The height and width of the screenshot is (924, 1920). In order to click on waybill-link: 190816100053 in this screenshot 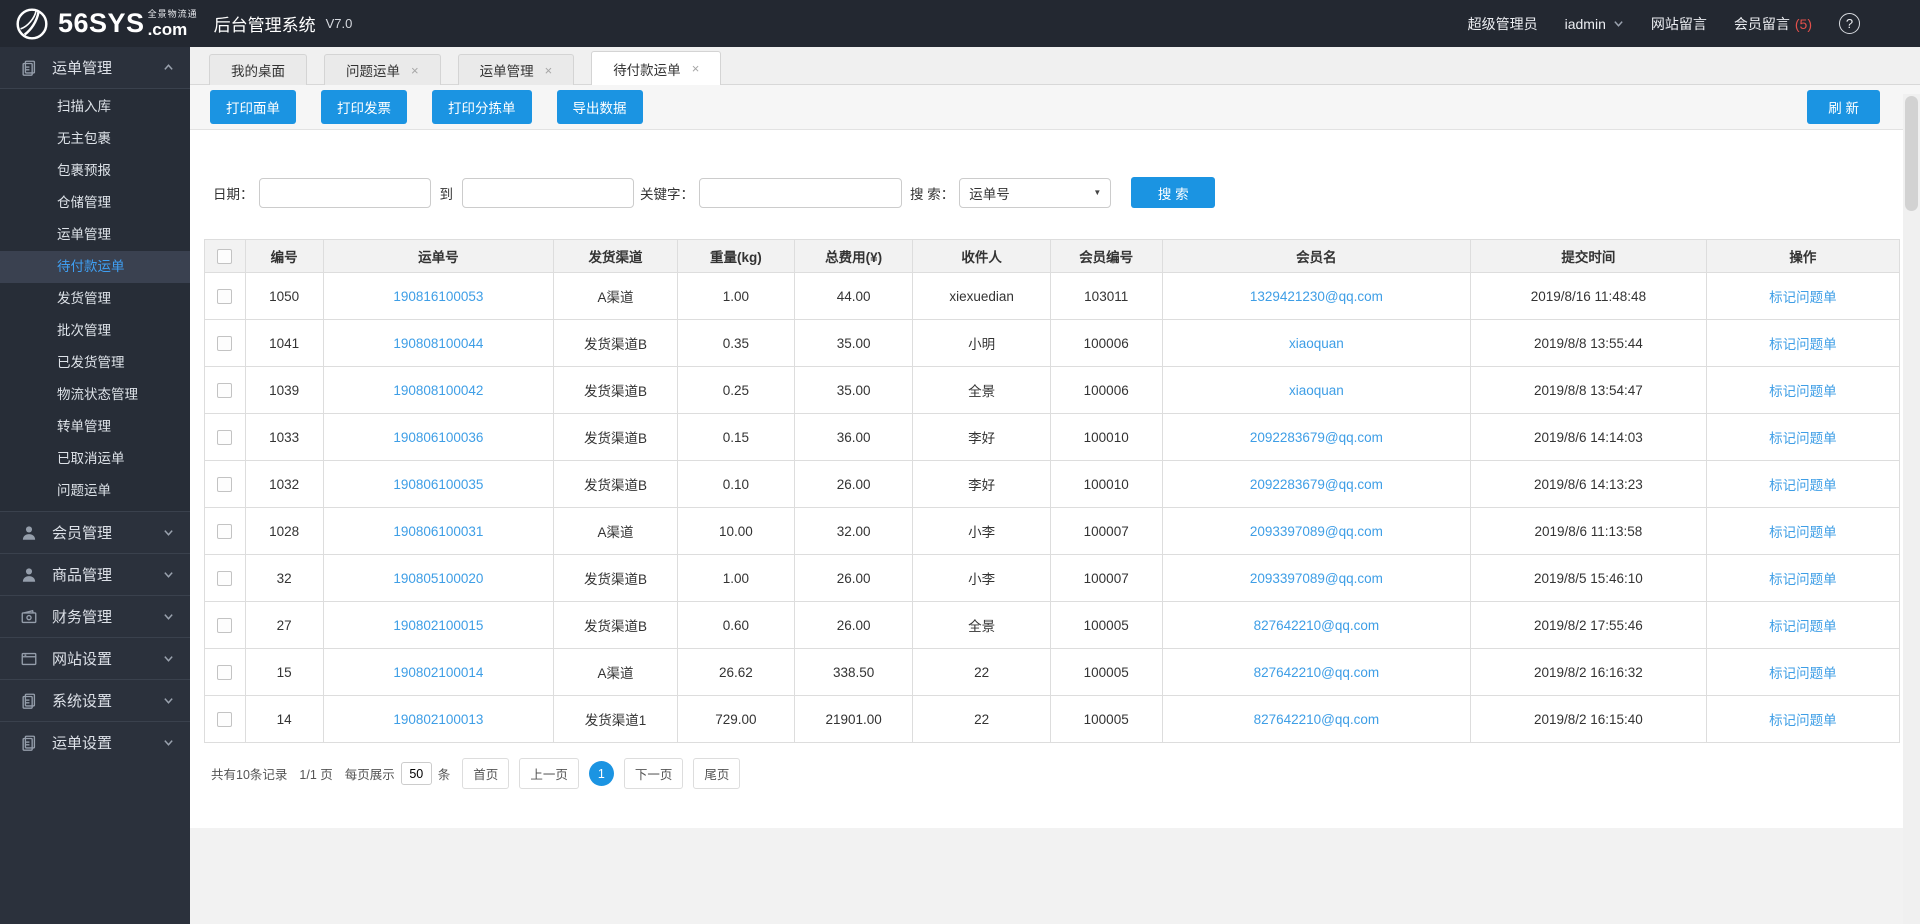, I will do `click(438, 296)`.